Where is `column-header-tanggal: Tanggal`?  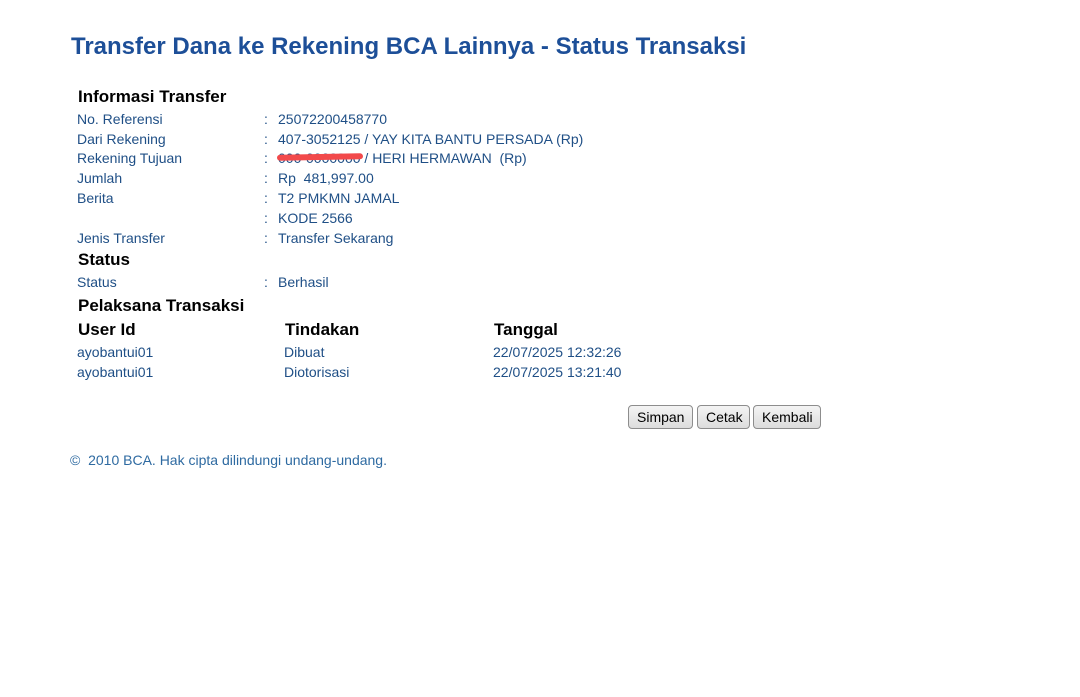 column-header-tanggal: Tanggal is located at coordinates (526, 329).